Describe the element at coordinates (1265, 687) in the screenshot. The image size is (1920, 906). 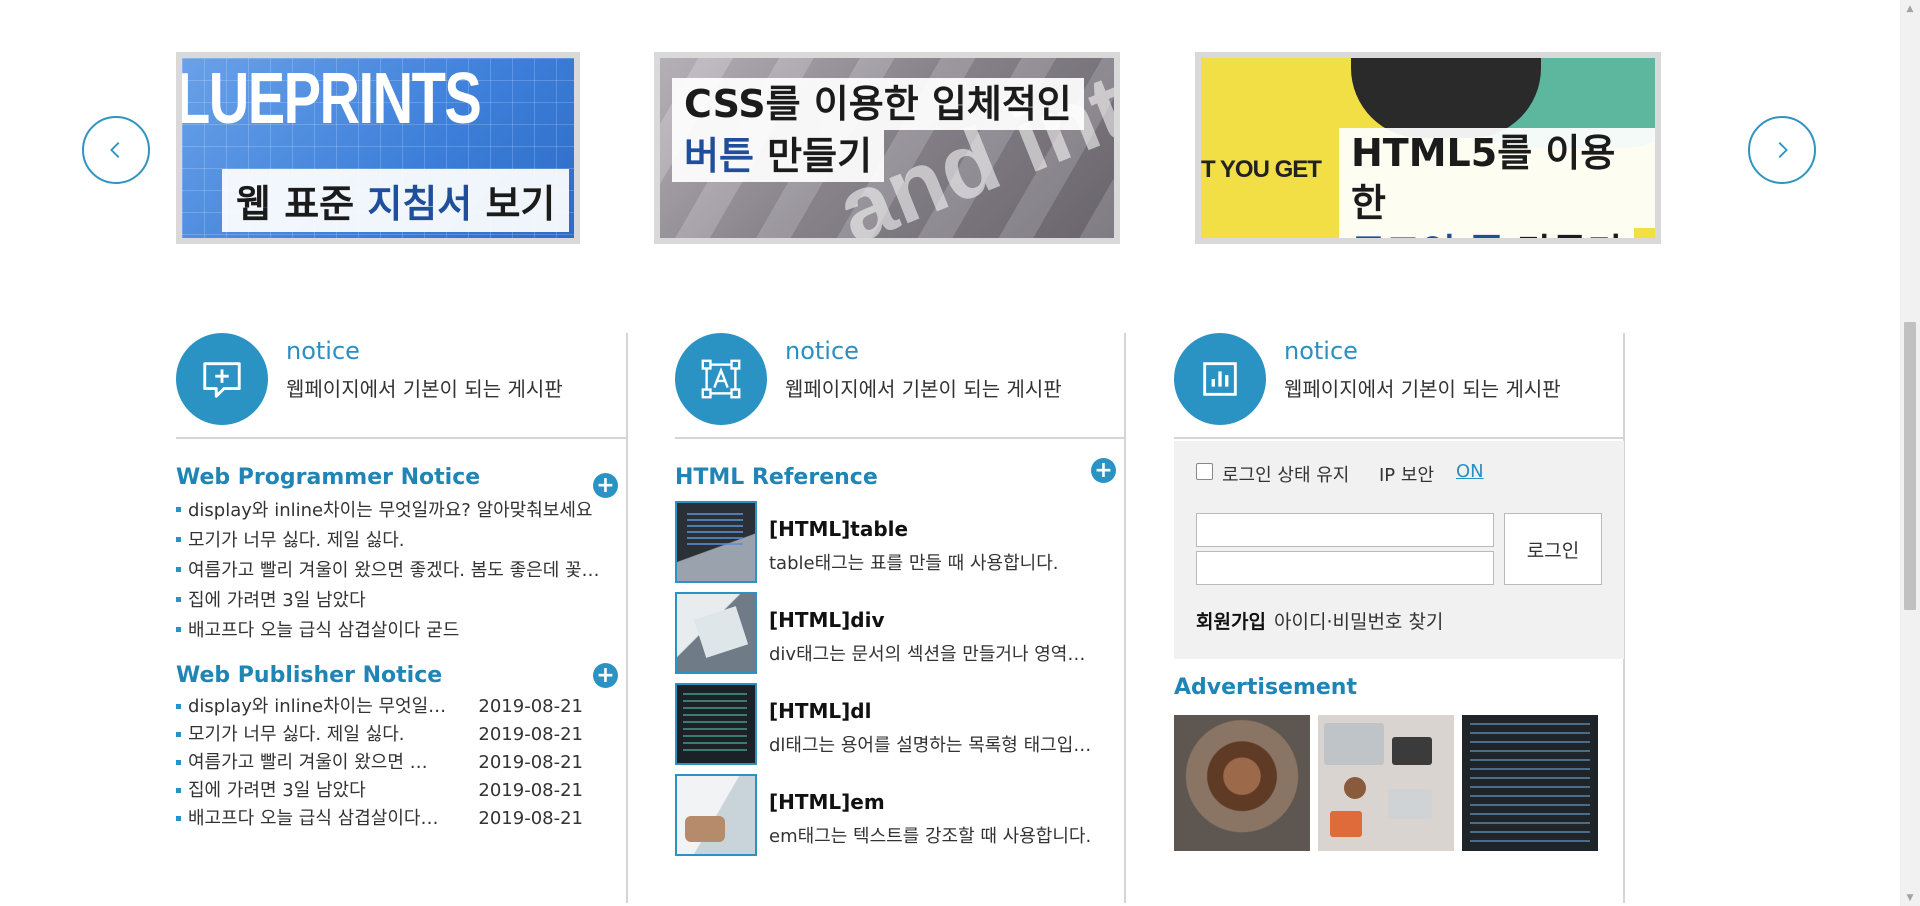
I see `advertisement-title: Advertisement` at that location.